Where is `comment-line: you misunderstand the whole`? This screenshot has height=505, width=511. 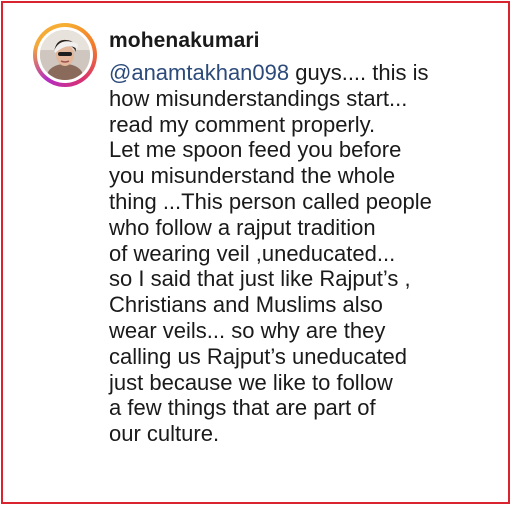 comment-line: you misunderstand the whole is located at coordinates (252, 176).